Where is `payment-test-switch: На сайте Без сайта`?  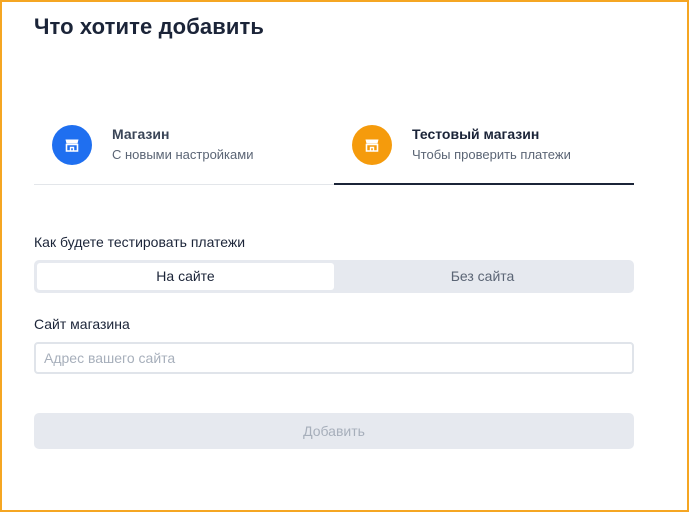
payment-test-switch: На сайте Без сайта is located at coordinates (334, 276).